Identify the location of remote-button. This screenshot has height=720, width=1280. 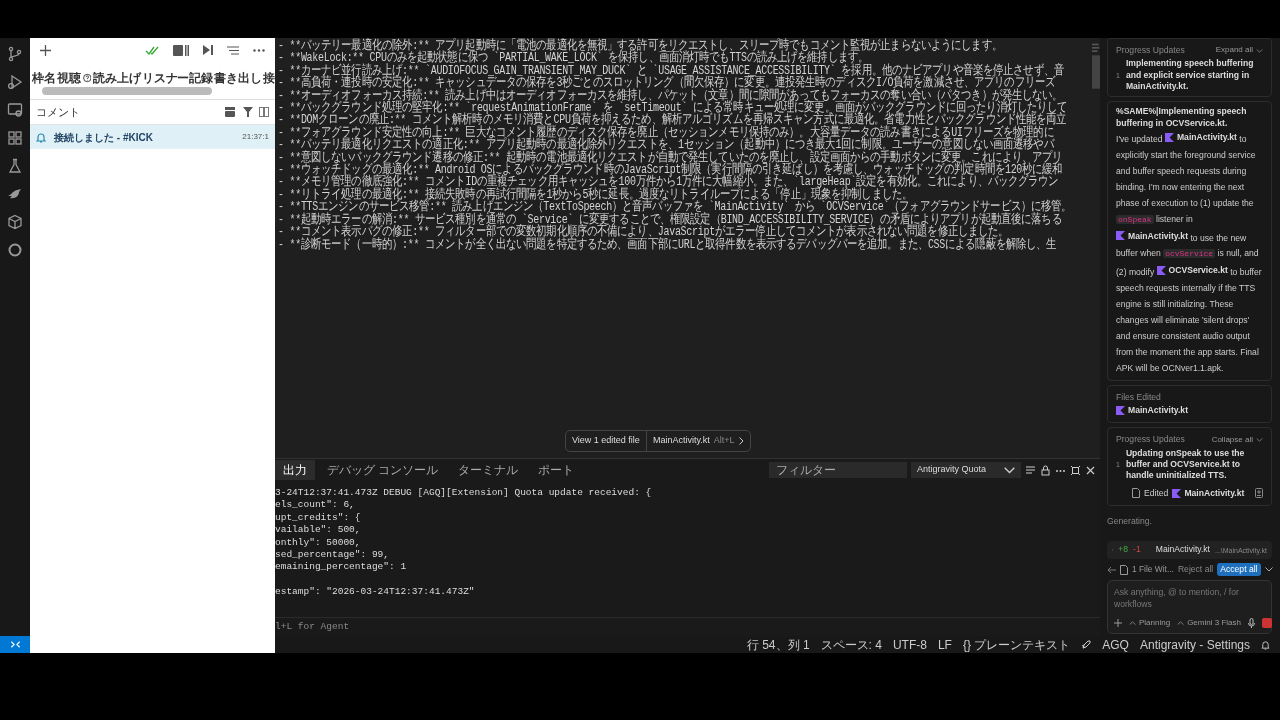
(15, 644).